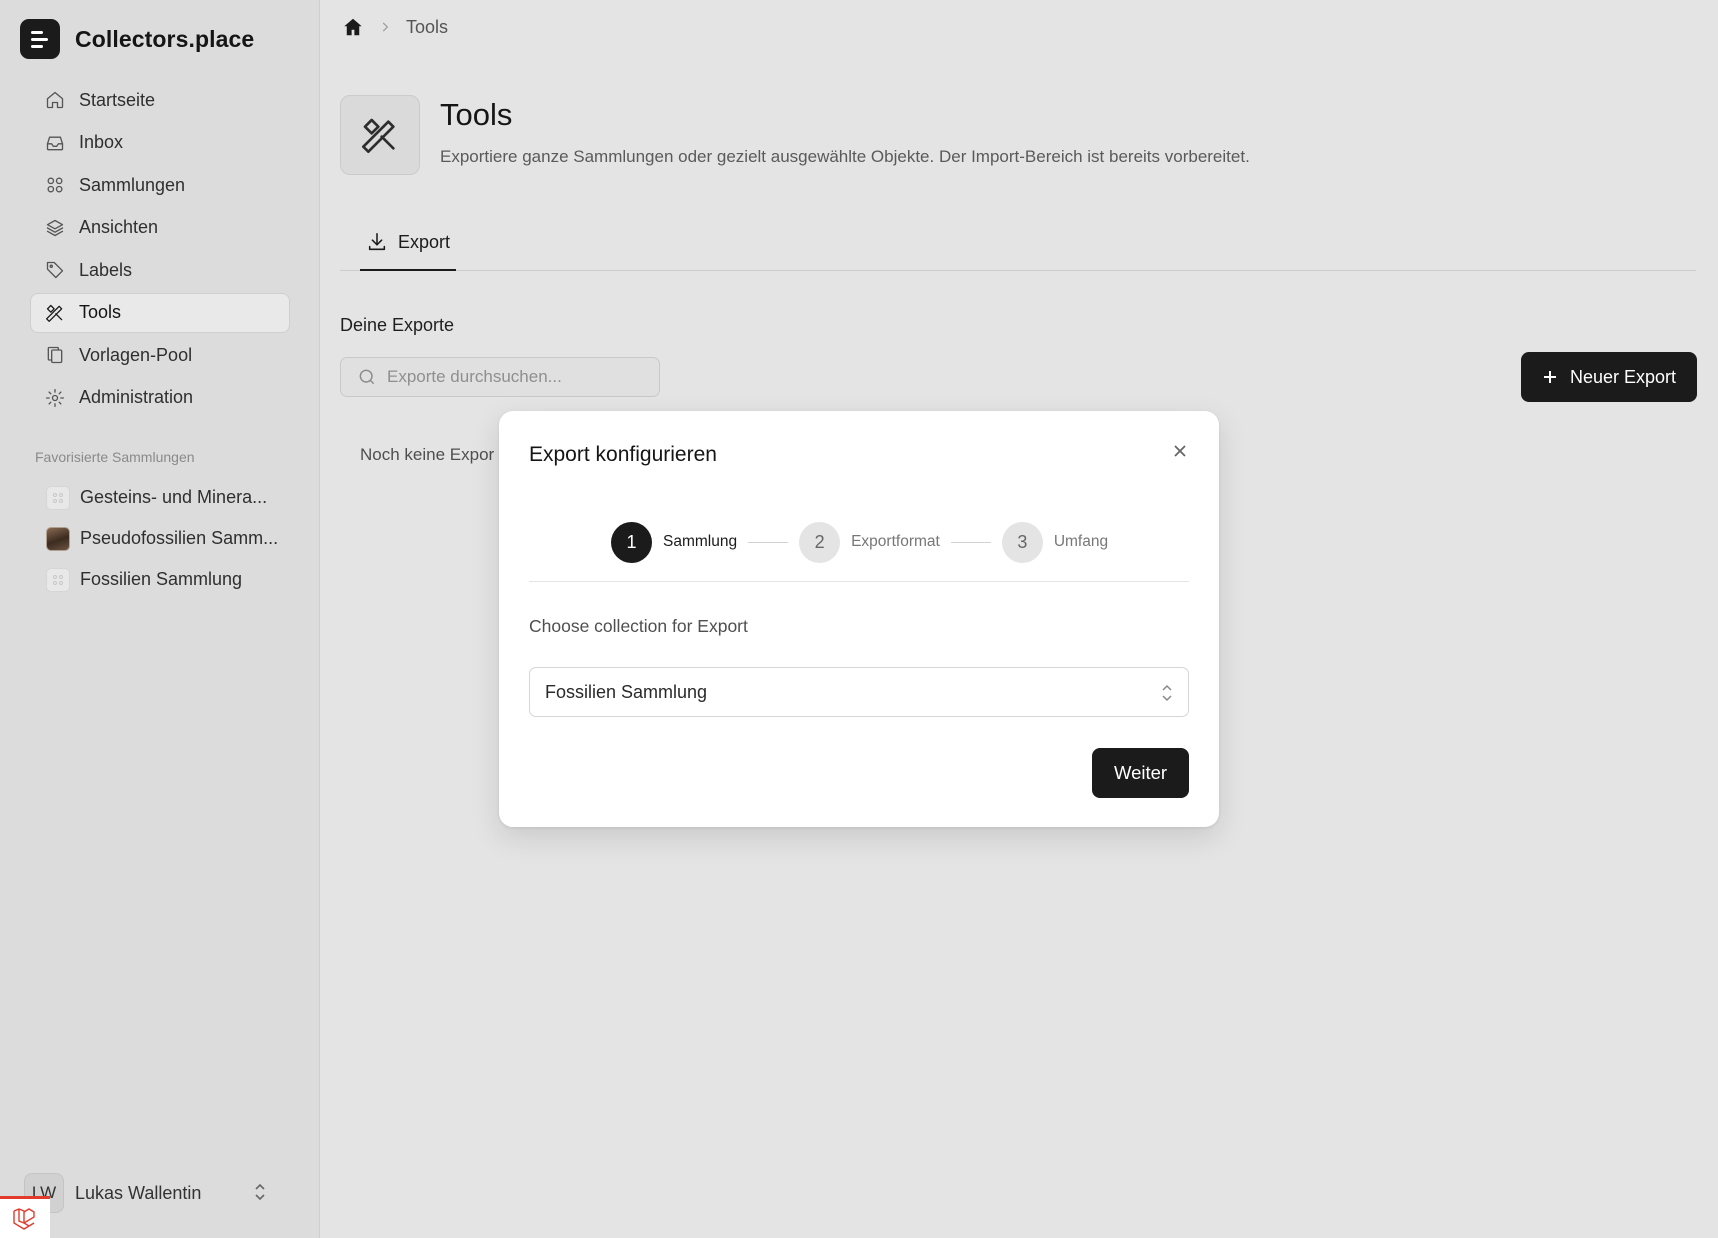 The width and height of the screenshot is (1718, 1238). Describe the element at coordinates (631, 542) in the screenshot. I see `step-number: 1` at that location.